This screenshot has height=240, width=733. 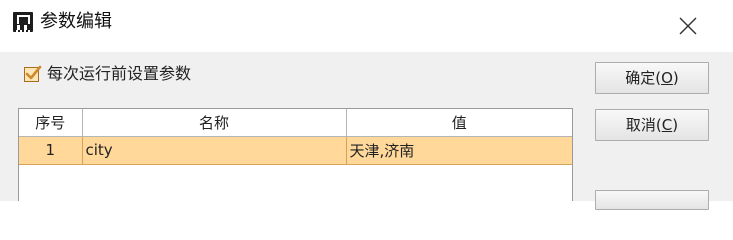 I want to click on report-app-icon, so click(x=23, y=22).